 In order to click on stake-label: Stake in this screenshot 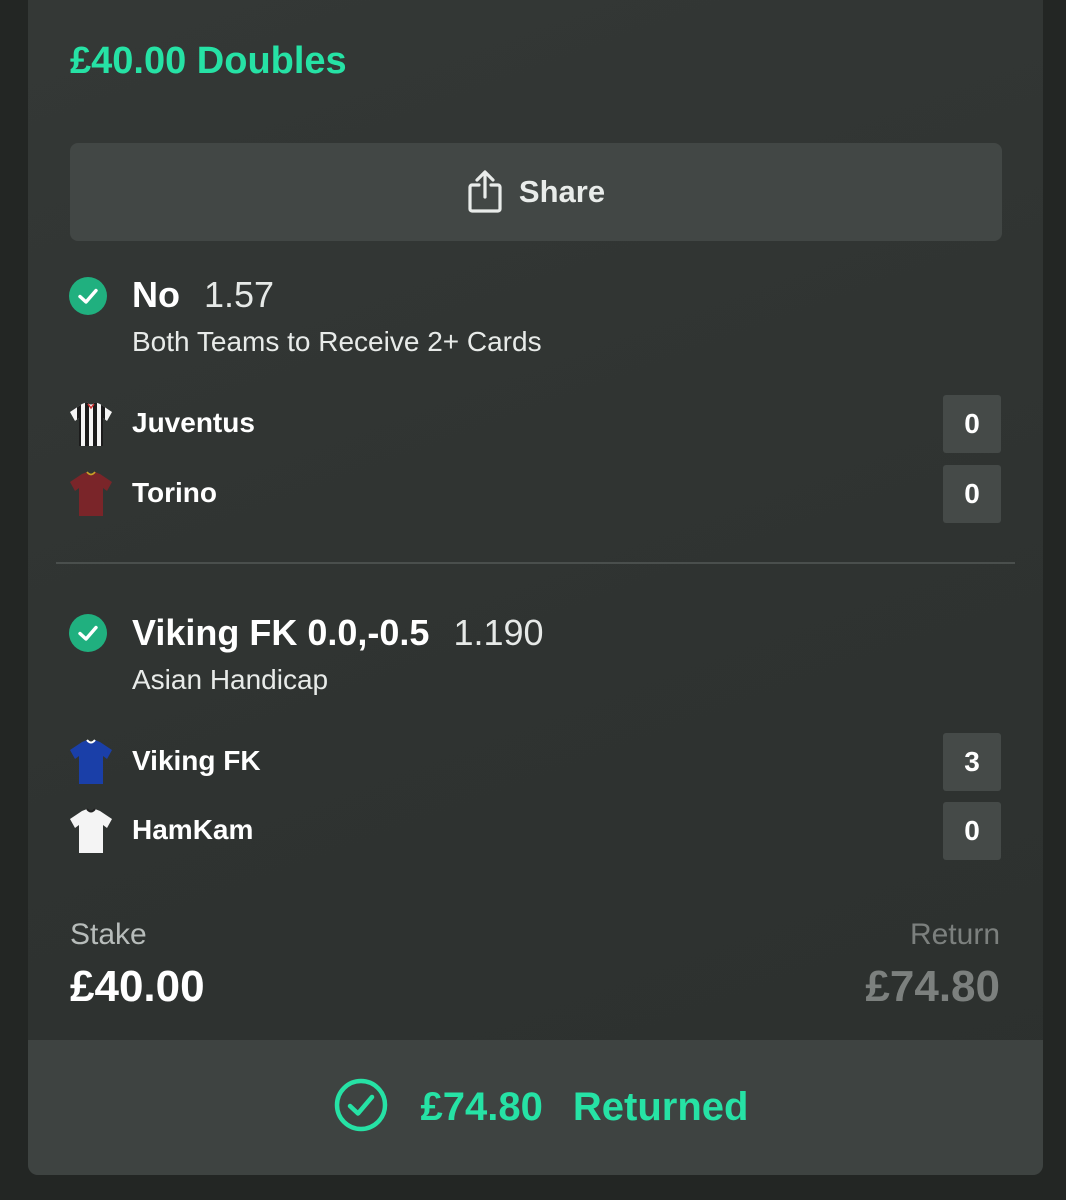, I will do `click(108, 934)`.